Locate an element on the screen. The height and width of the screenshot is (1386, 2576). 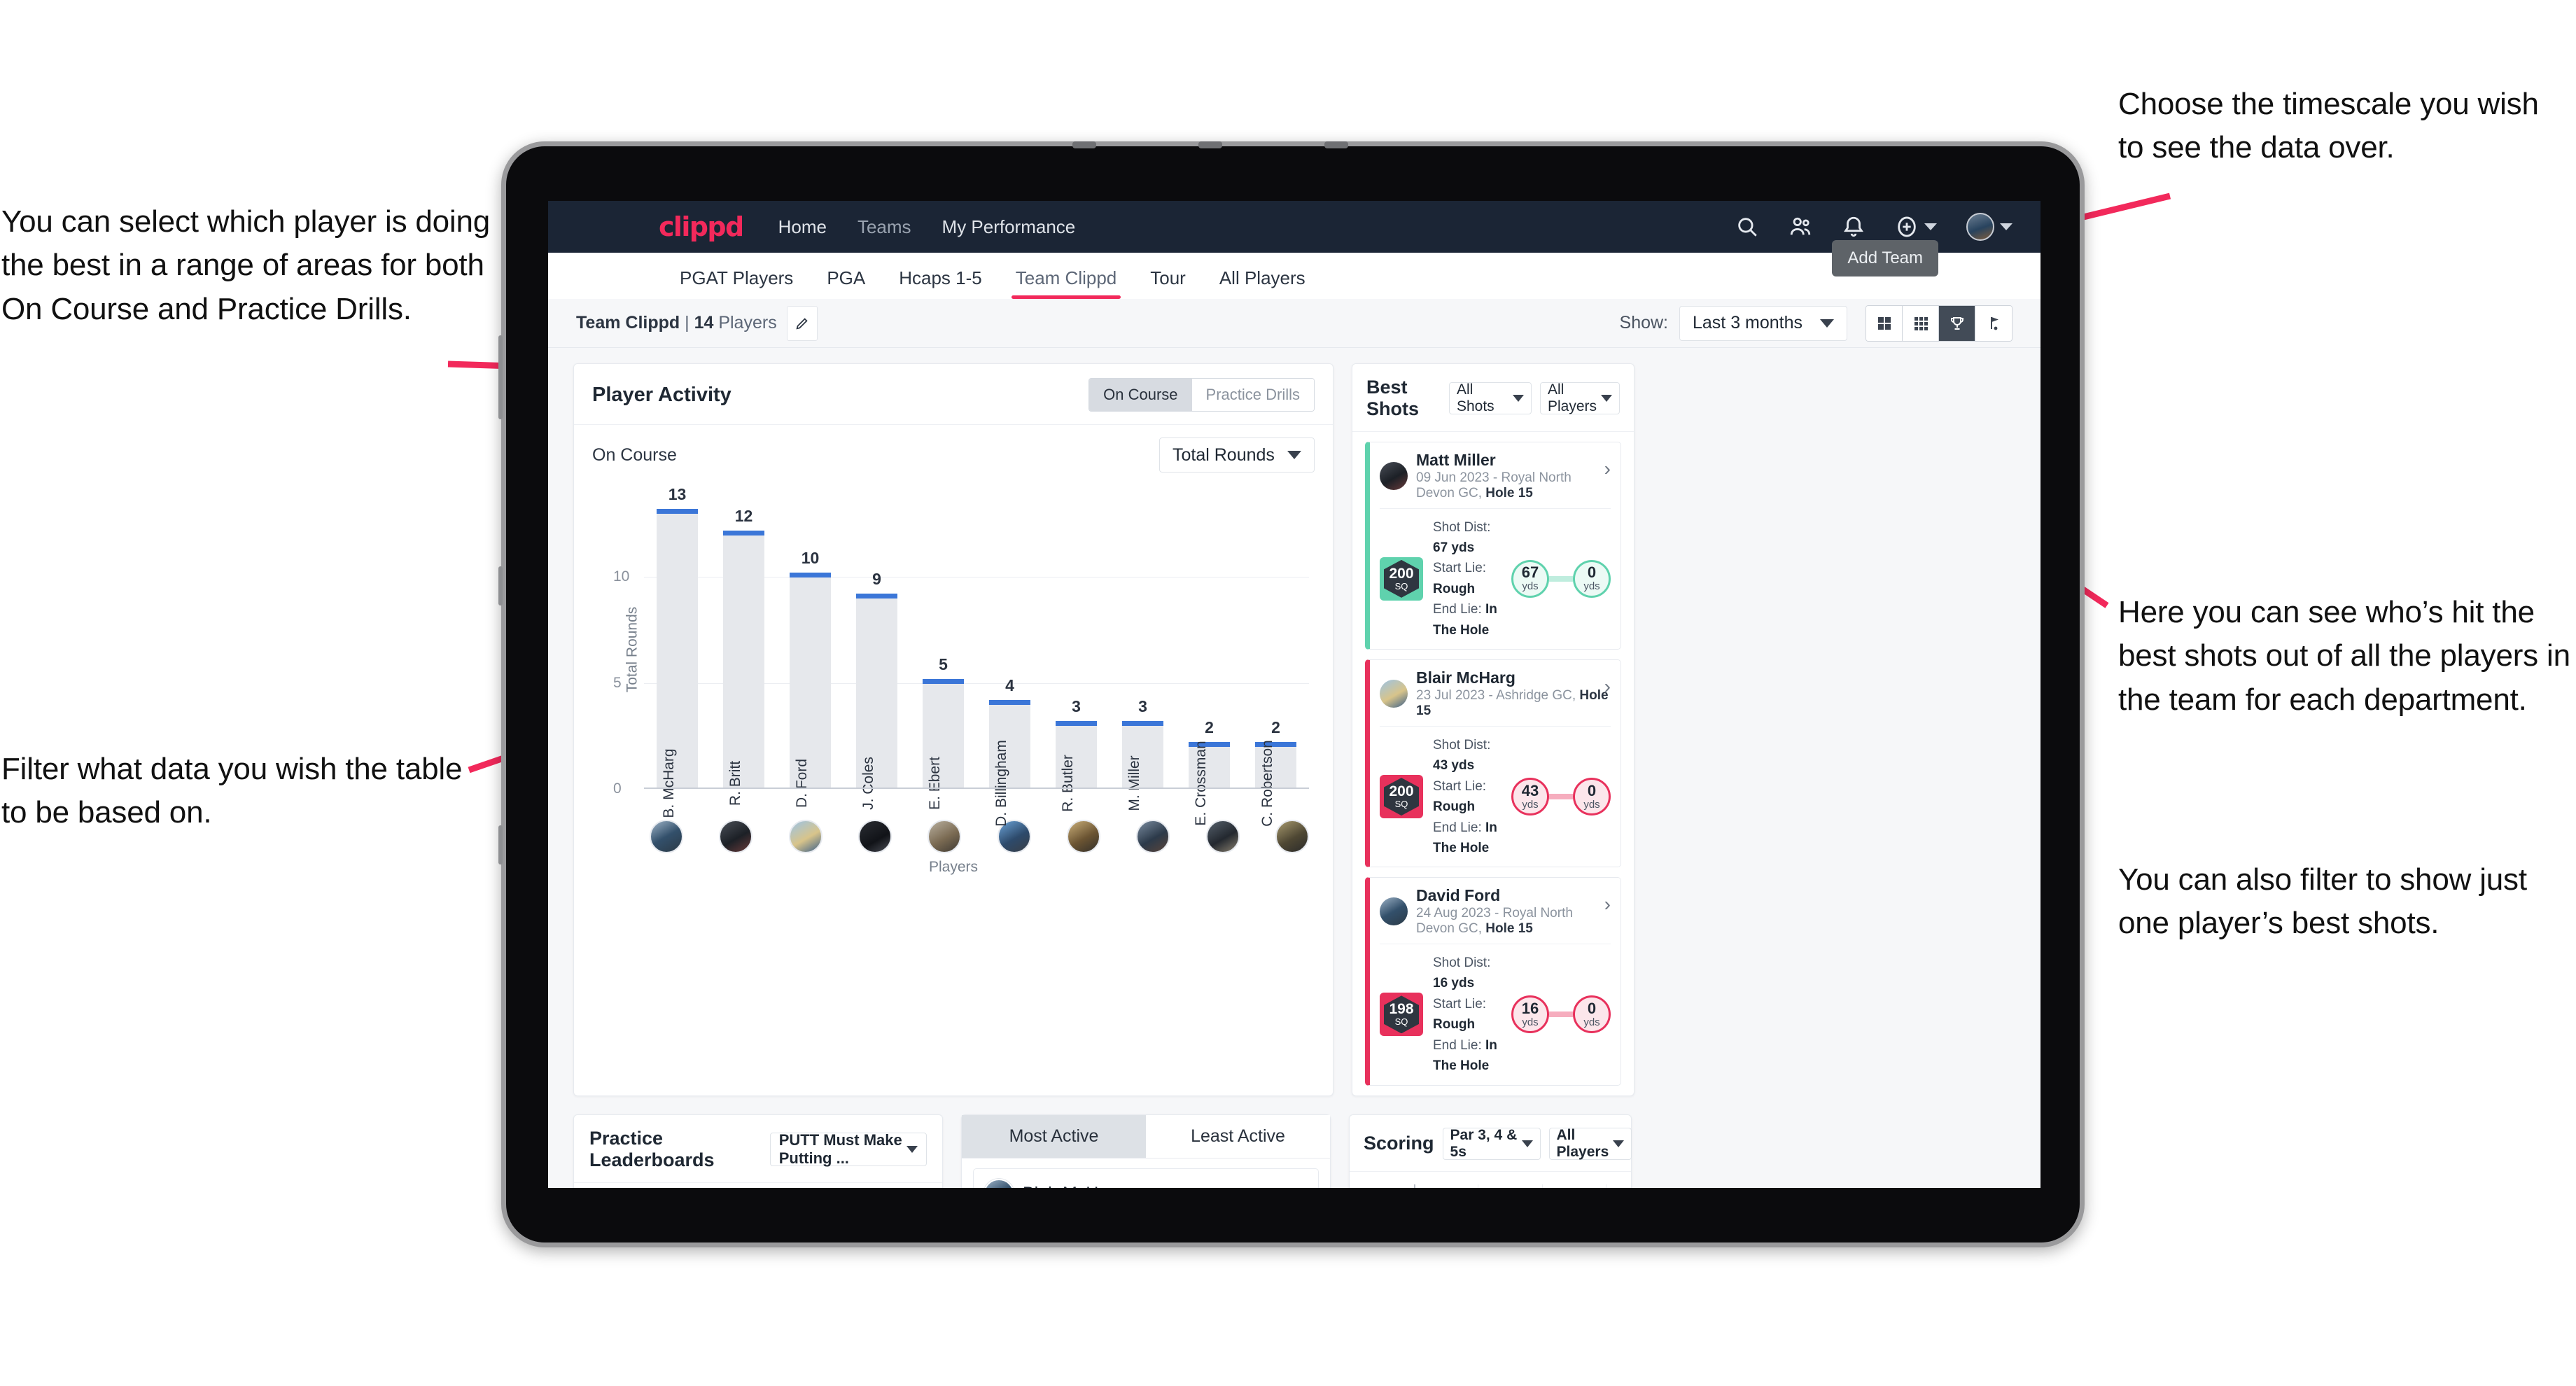
nav-icon-group is located at coordinates (1873, 227).